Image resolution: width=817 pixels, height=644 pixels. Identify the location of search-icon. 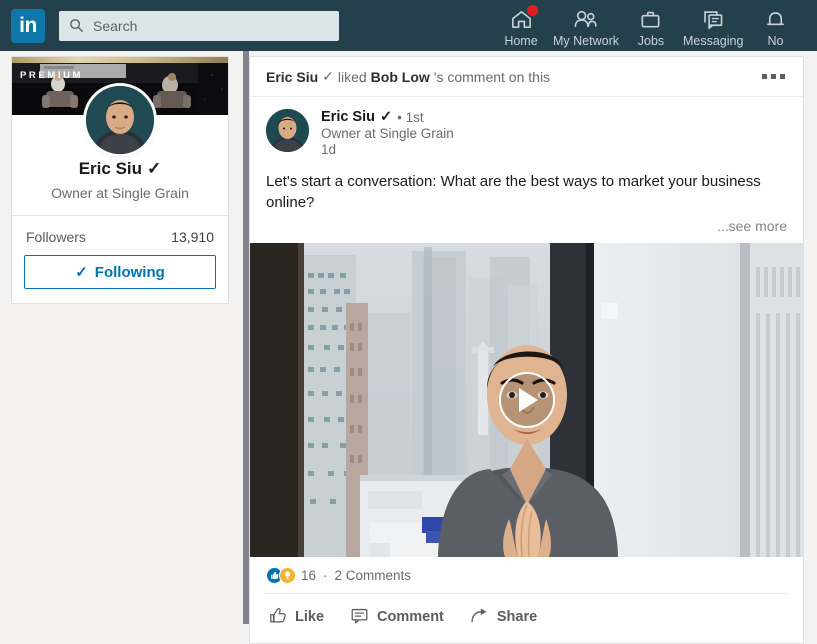
(76, 25).